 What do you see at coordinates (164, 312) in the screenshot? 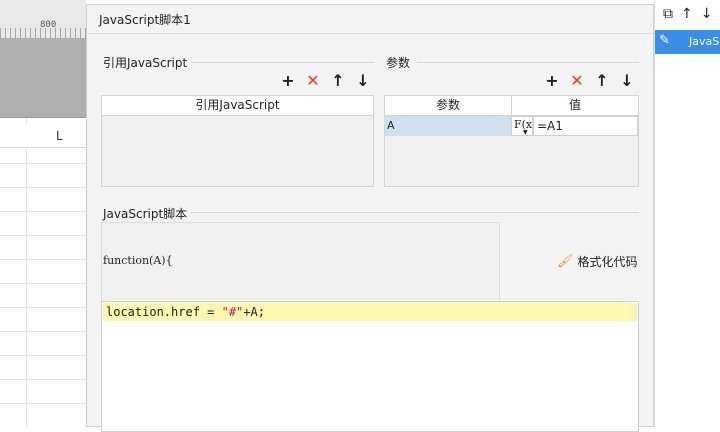
I see `code-token: location.href =` at bounding box center [164, 312].